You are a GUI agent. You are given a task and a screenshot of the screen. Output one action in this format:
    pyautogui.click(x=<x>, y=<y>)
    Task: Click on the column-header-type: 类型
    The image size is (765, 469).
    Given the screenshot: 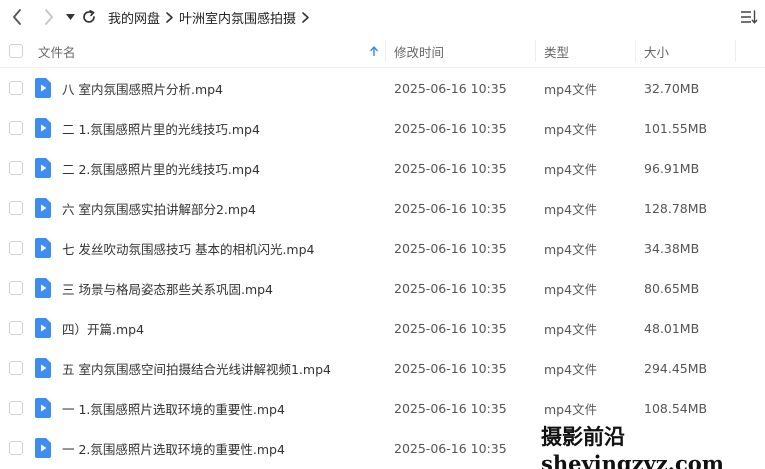 What is the action you would take?
    pyautogui.click(x=556, y=51)
    